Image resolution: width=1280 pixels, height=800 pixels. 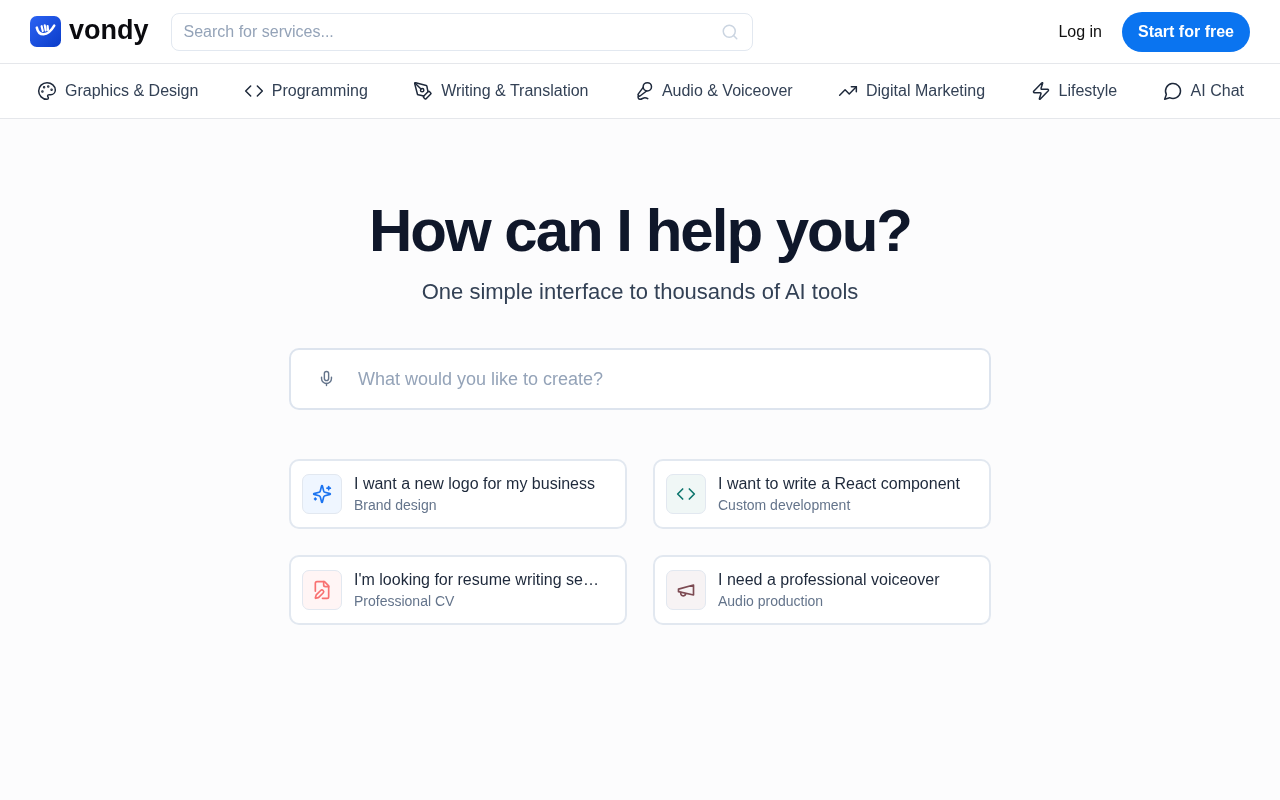 What do you see at coordinates (785, 505) in the screenshot?
I see `suggestion-subtitle: Custom development` at bounding box center [785, 505].